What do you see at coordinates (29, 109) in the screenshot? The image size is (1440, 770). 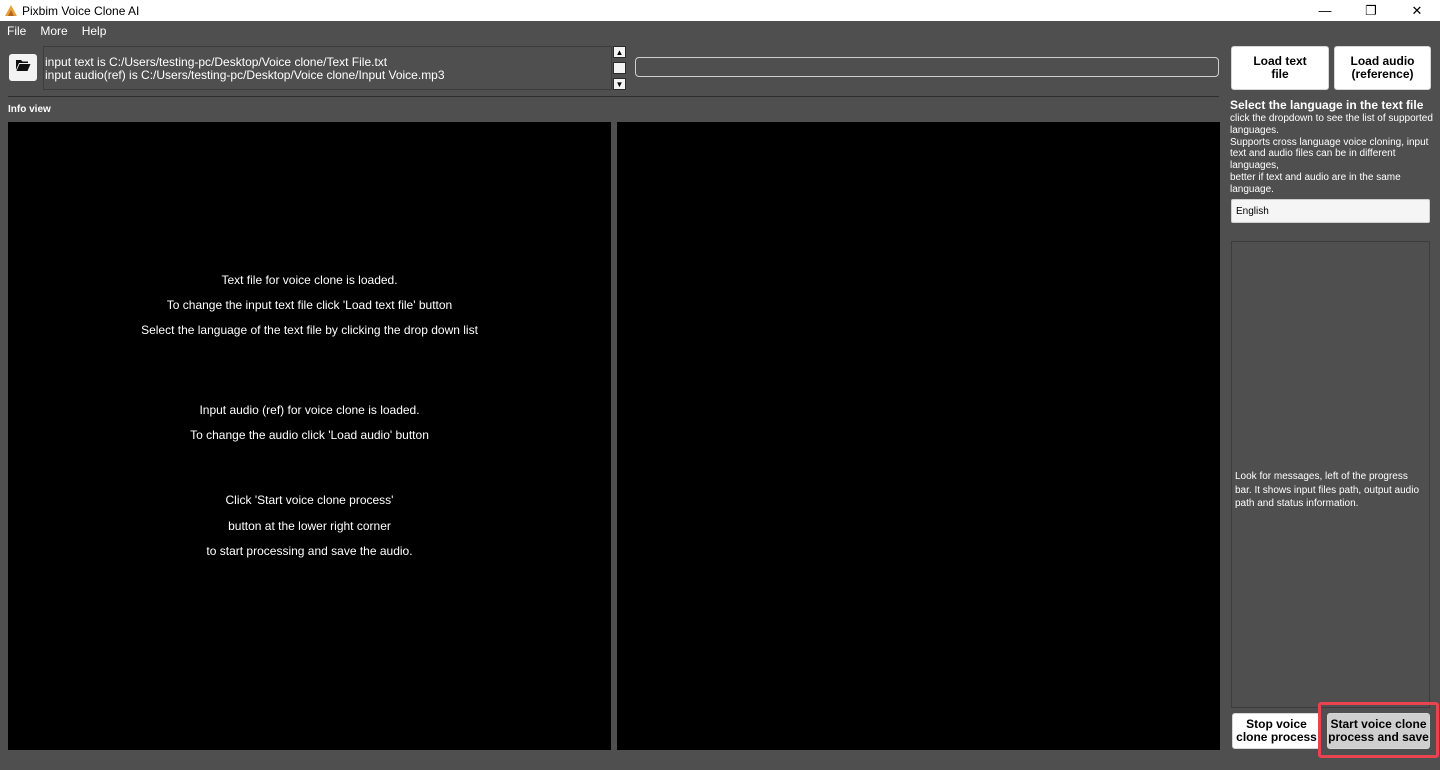 I see `info-view-label: Info view` at bounding box center [29, 109].